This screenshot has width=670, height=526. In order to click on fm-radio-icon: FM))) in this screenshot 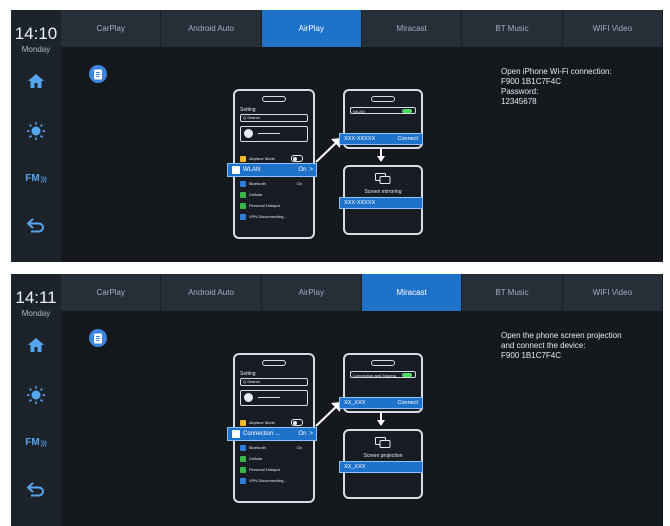, I will do `click(35, 178)`.